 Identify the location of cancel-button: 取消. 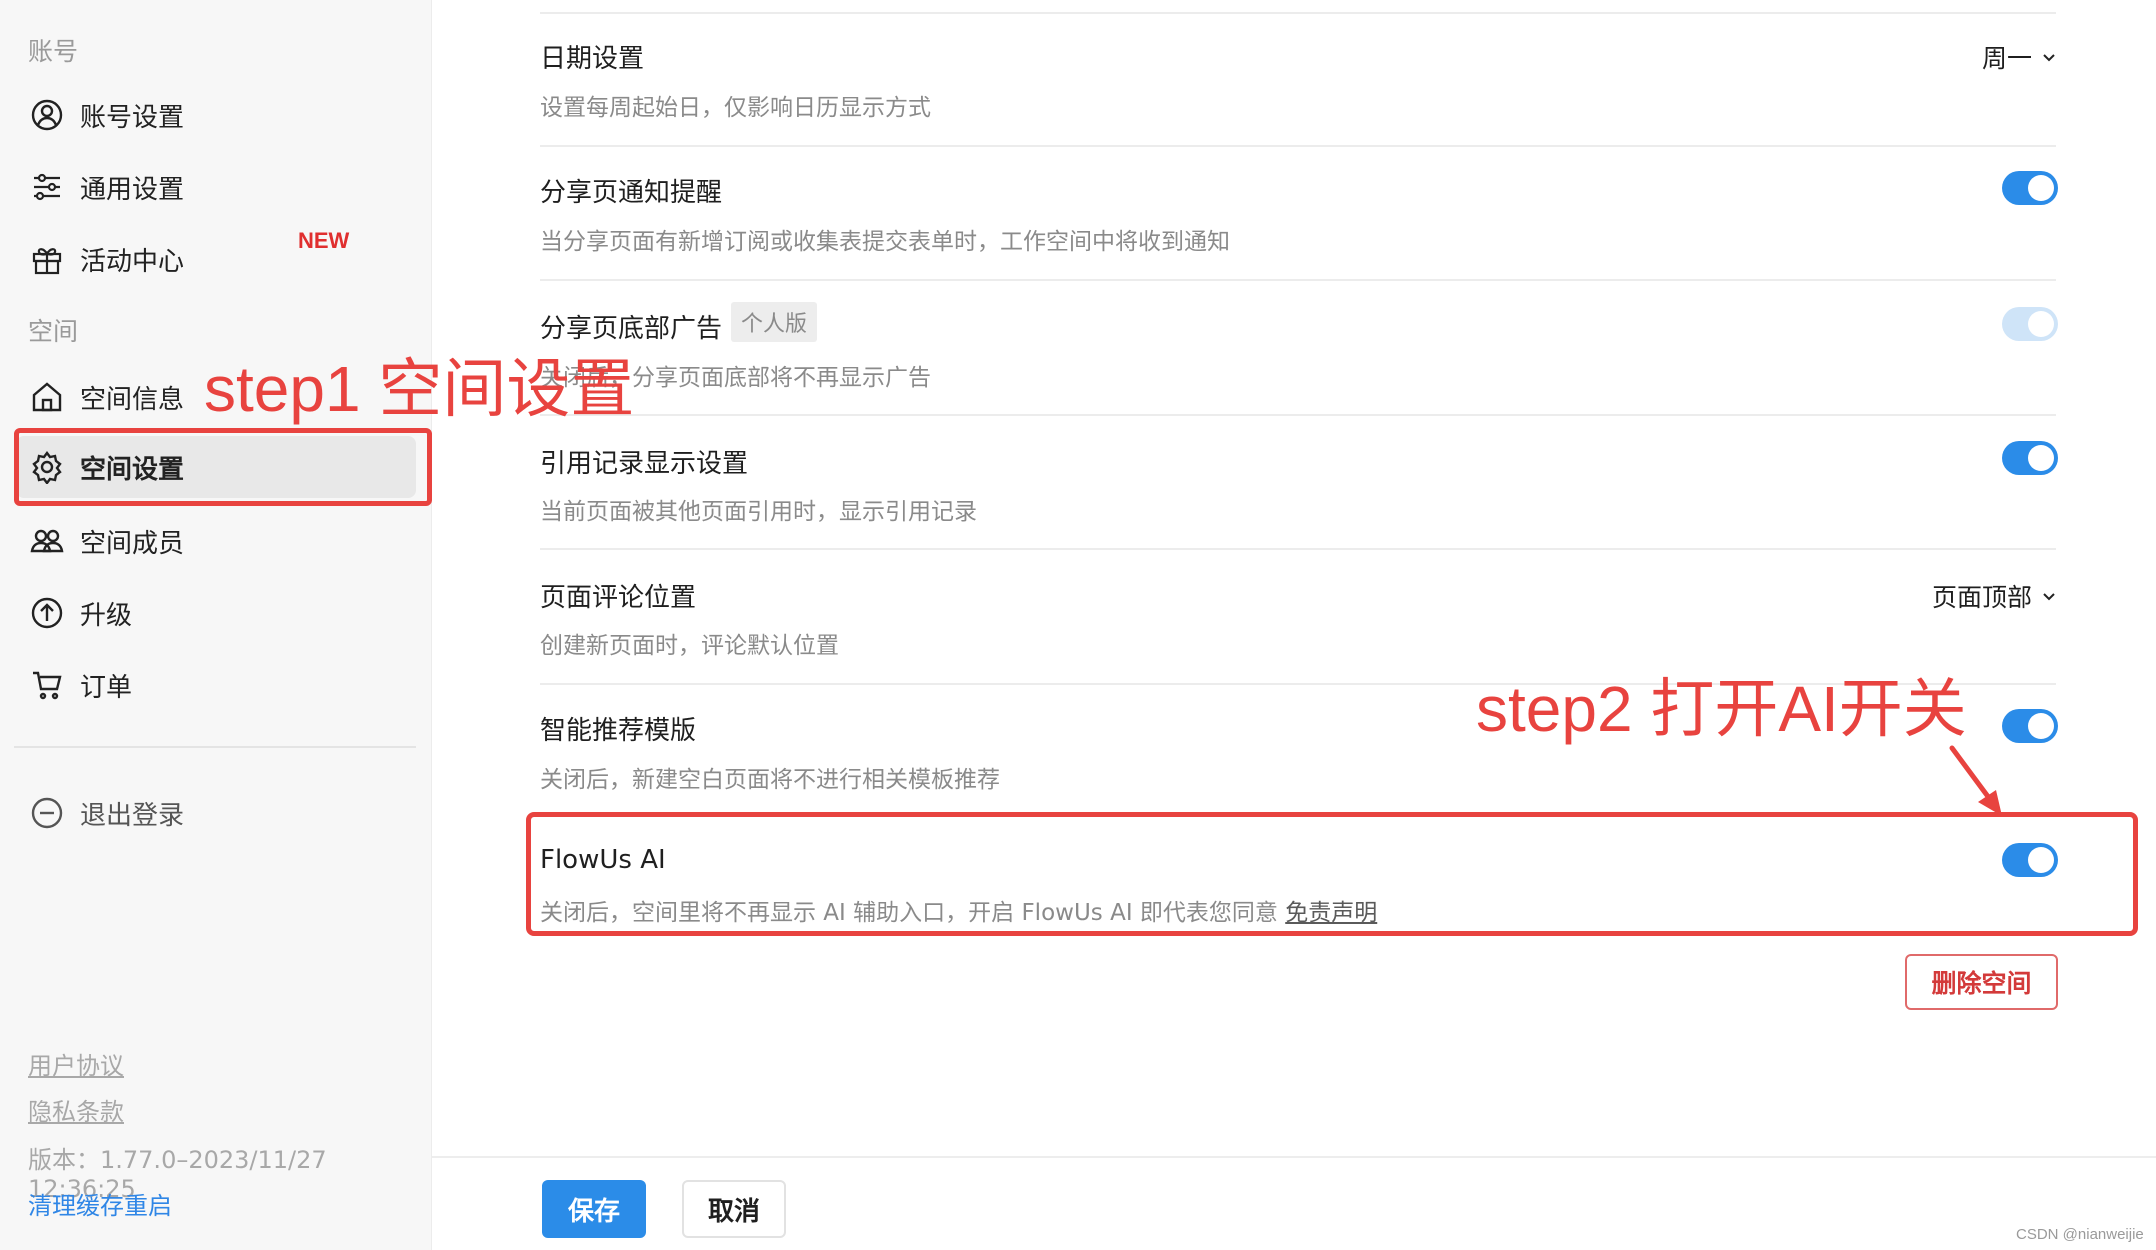
(734, 1209).